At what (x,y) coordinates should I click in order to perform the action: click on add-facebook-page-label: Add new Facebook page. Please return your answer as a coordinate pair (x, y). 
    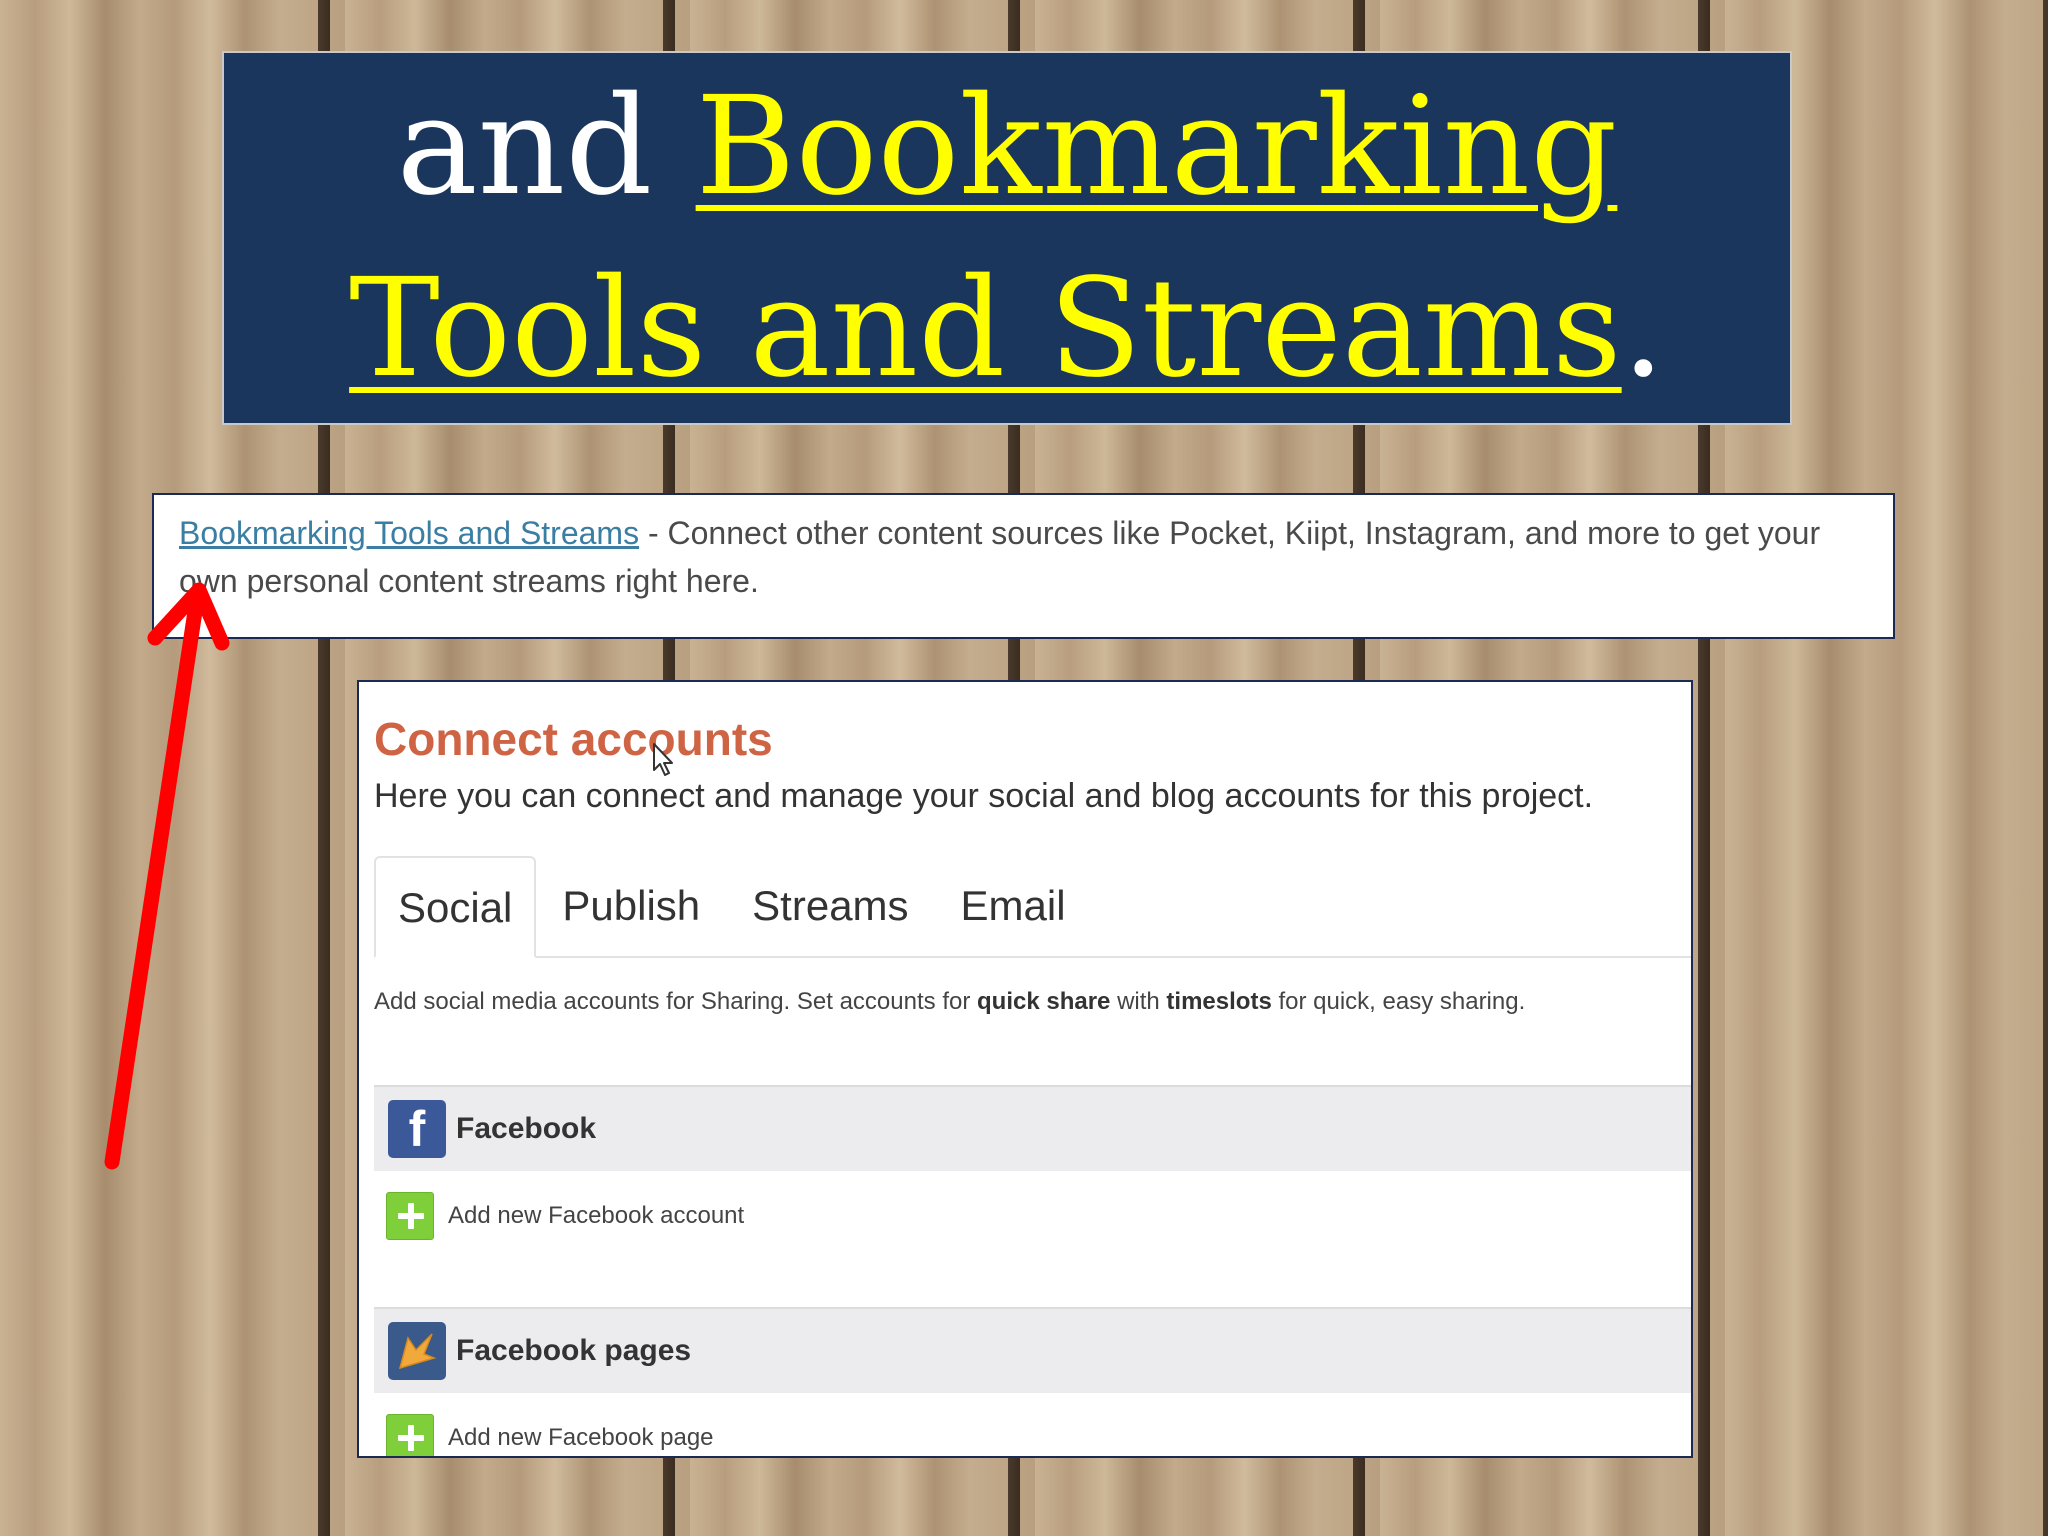
    Looking at the image, I should click on (581, 1437).